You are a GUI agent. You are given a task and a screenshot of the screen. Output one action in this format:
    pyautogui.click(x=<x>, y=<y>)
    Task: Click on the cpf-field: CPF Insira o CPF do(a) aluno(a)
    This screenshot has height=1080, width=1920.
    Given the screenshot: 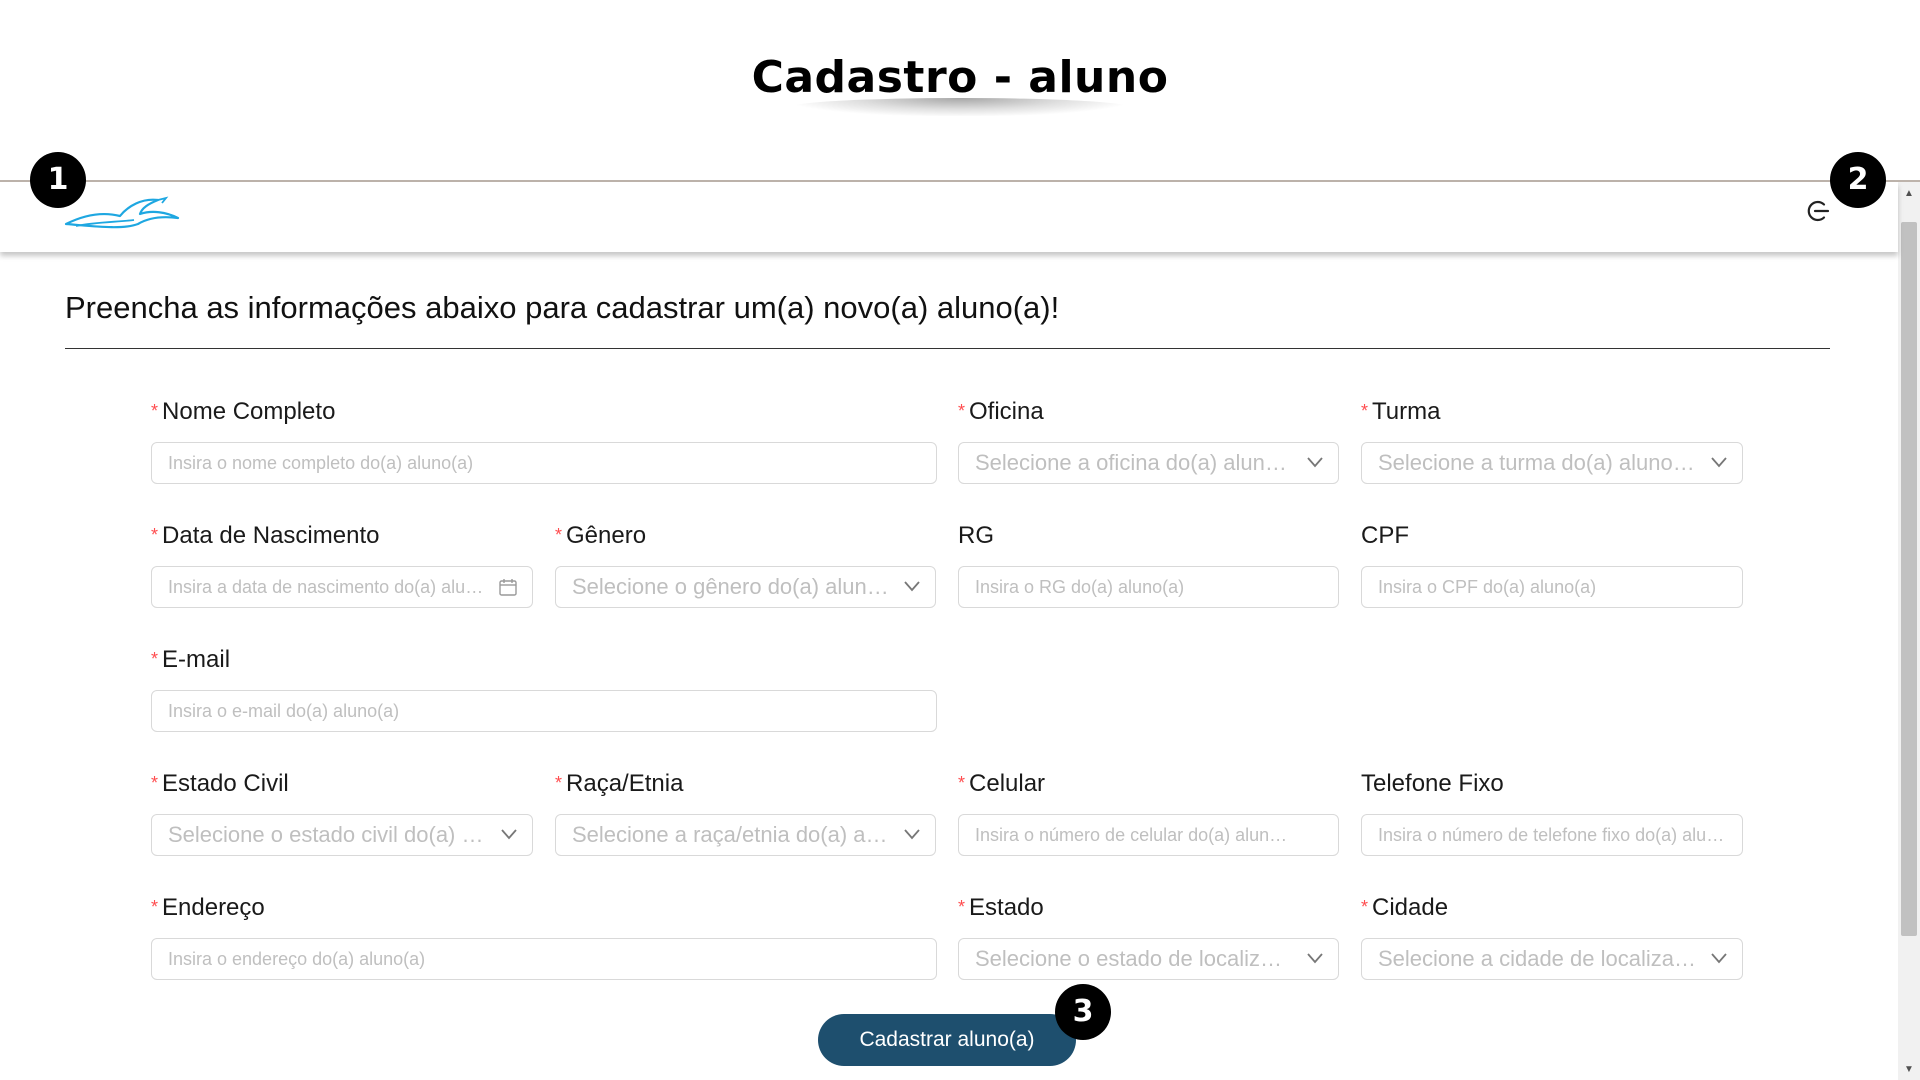 What is the action you would take?
    pyautogui.click(x=1552, y=567)
    